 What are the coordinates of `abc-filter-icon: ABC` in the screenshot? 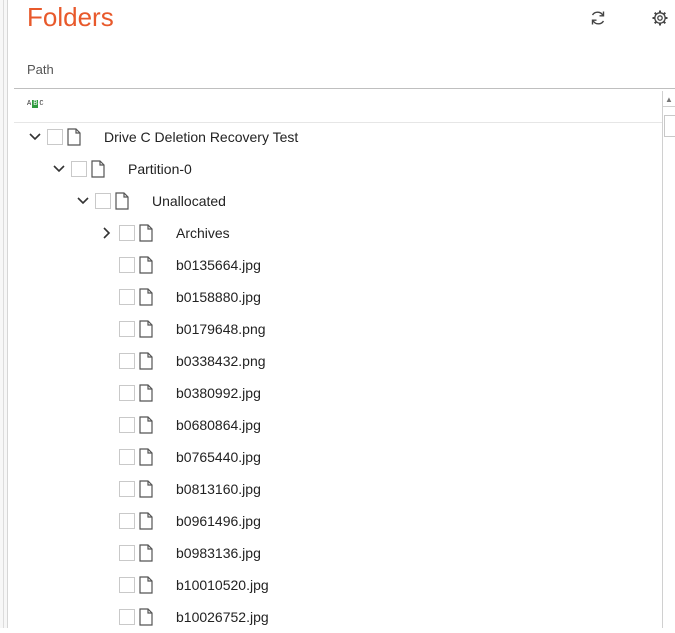 It's located at (35, 104).